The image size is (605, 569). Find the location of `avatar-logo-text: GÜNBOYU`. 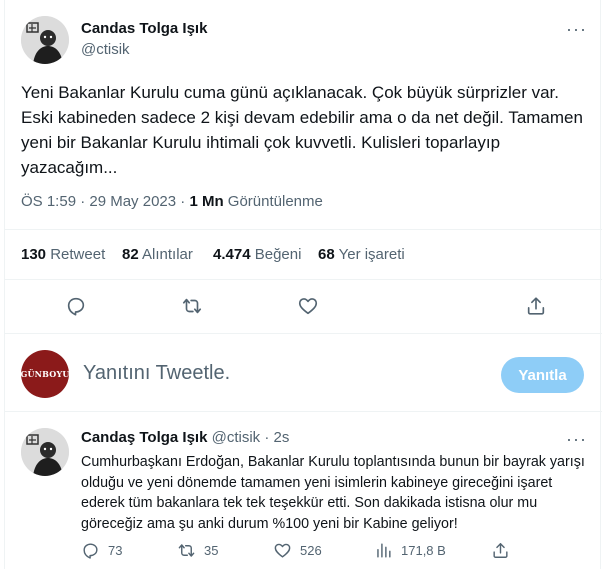

avatar-logo-text: GÜNBOYU is located at coordinates (45, 374).